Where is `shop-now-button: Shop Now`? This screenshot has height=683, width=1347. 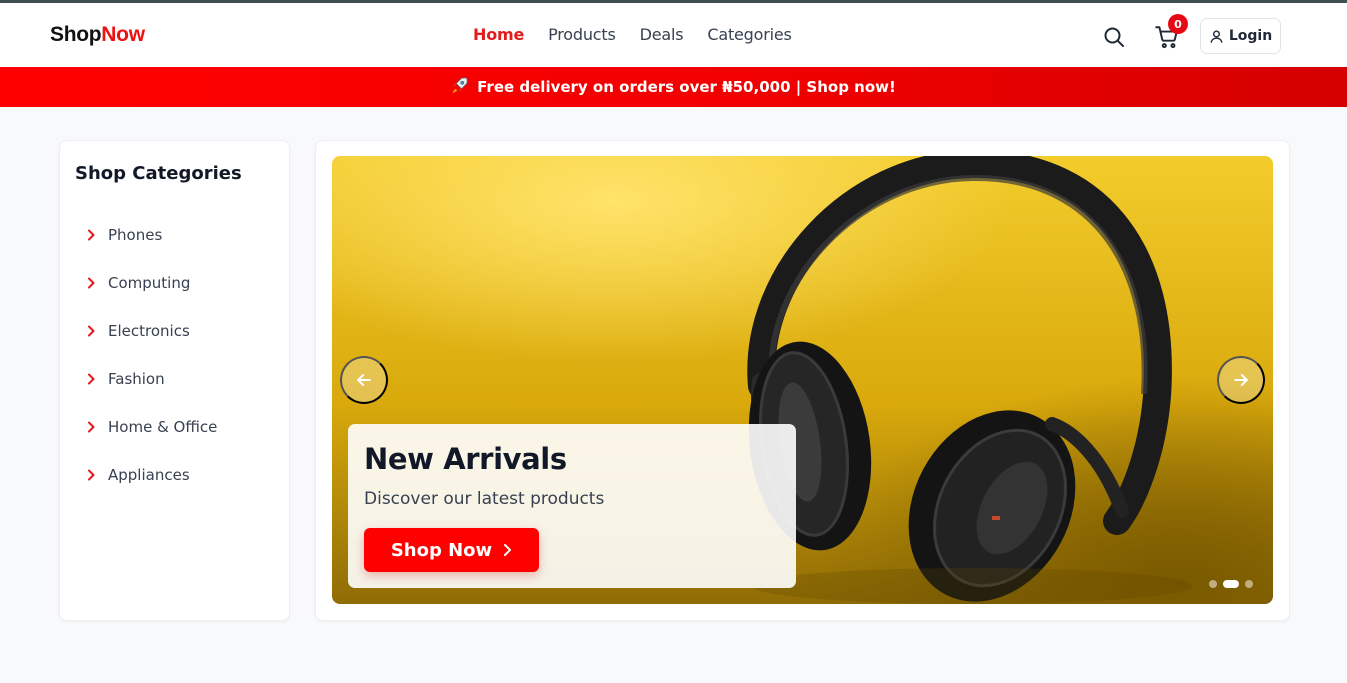 shop-now-button: Shop Now is located at coordinates (451, 550).